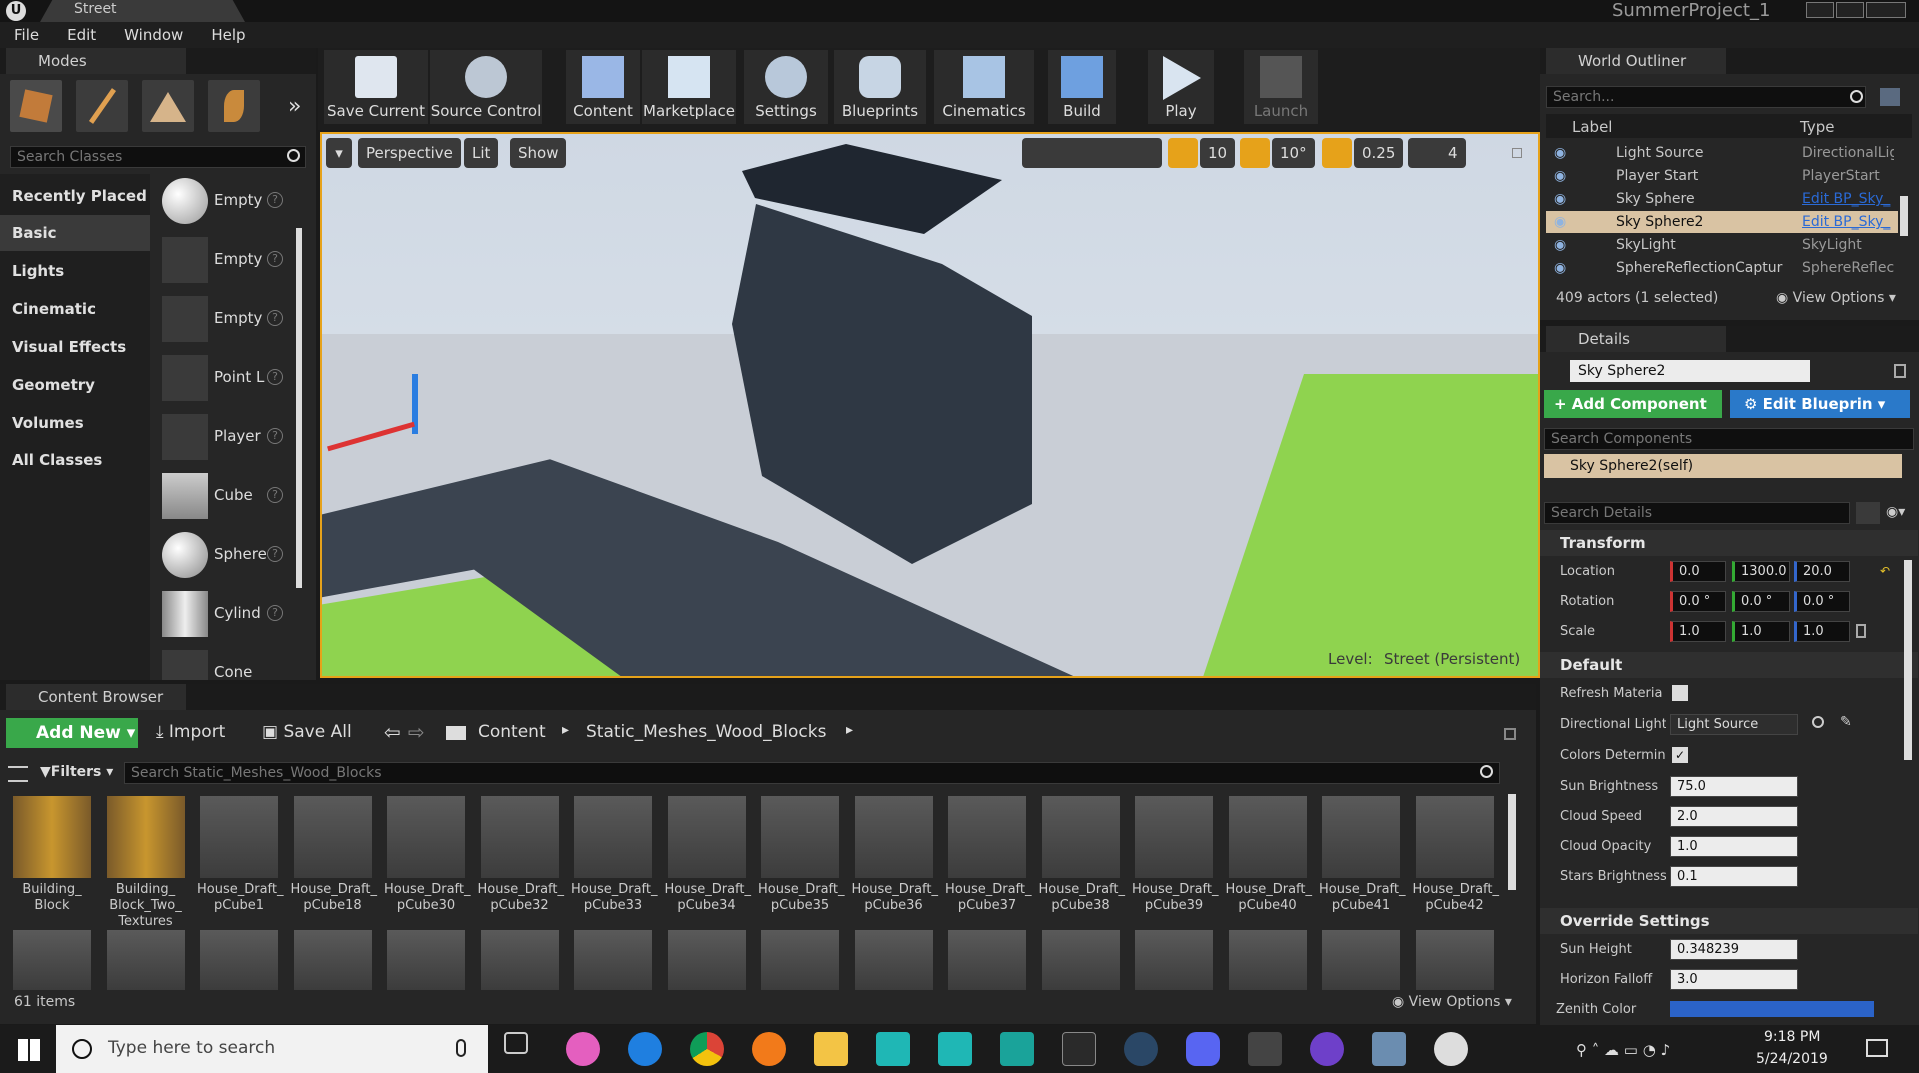 The image size is (1919, 1073). I want to click on outliner-row: ◉ Player Start PlayerStart, so click(1722, 176).